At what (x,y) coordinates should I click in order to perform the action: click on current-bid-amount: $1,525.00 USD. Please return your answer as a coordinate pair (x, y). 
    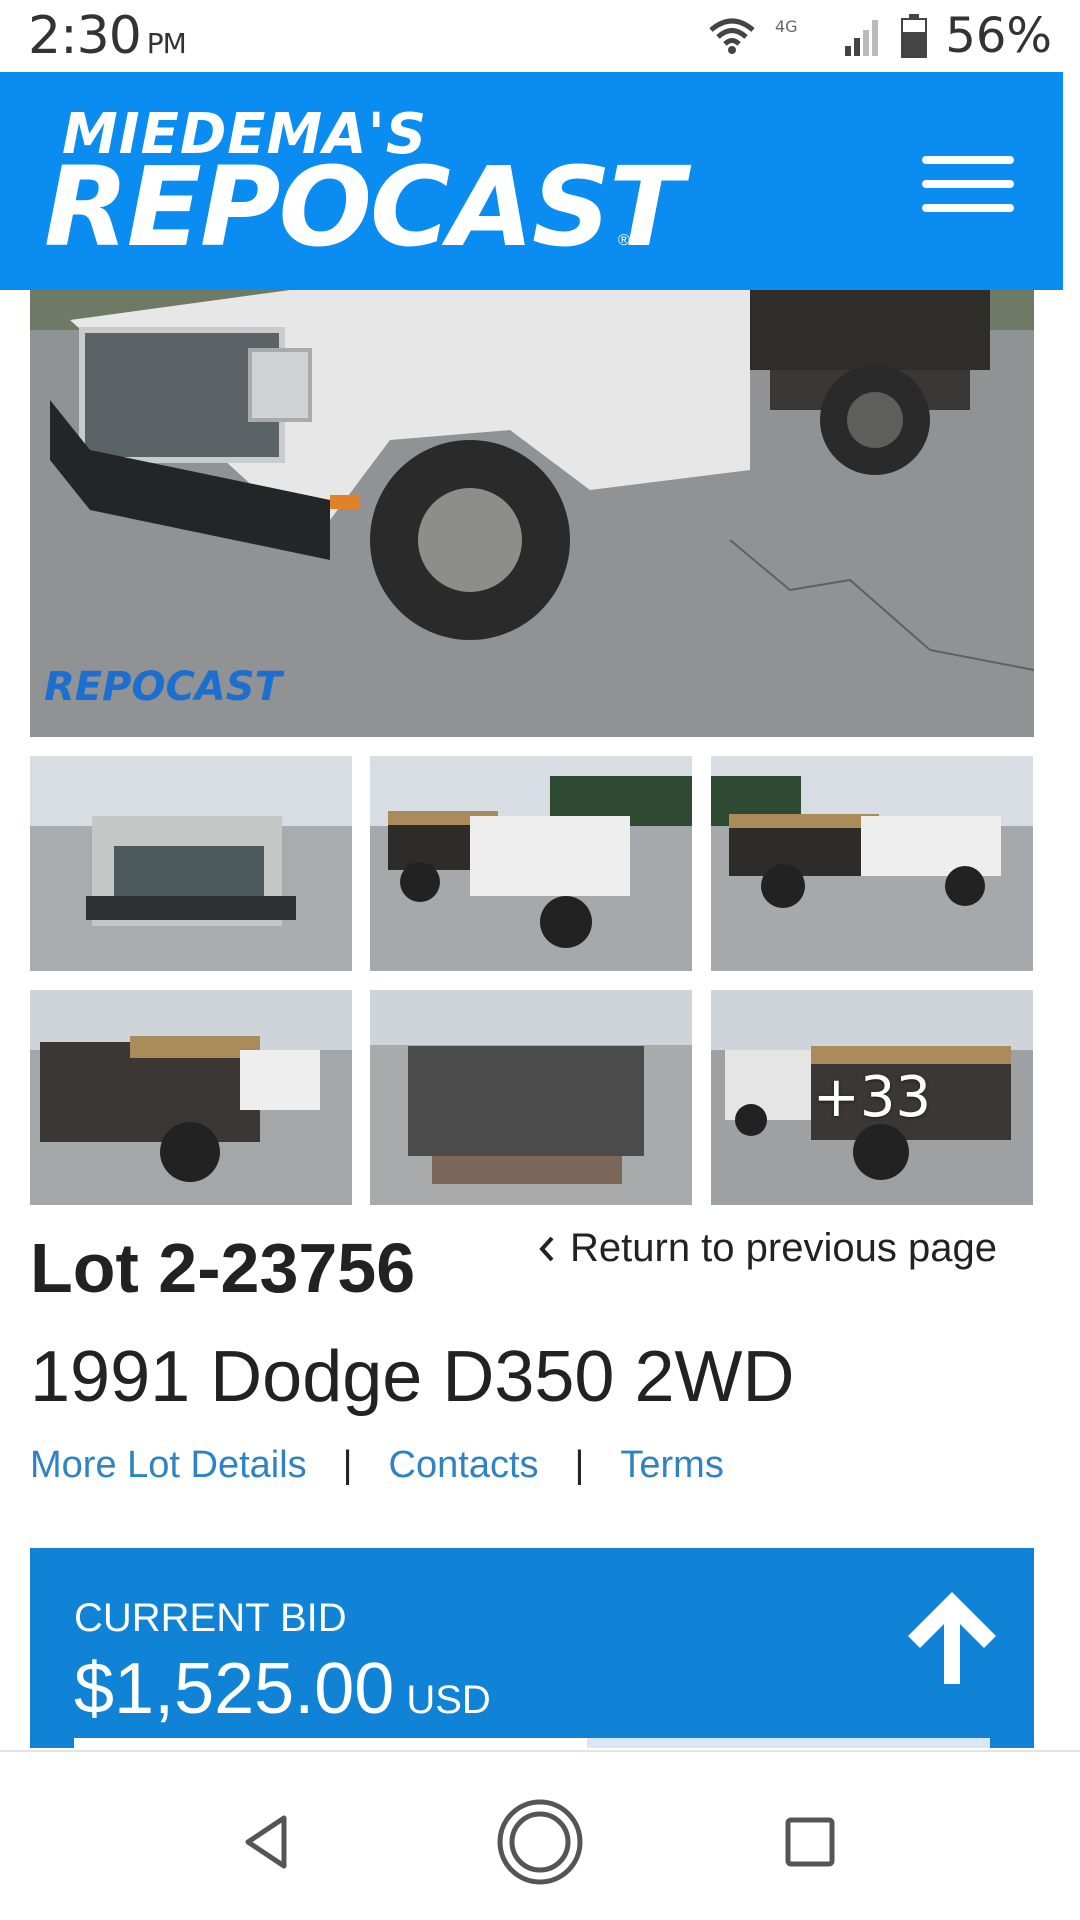
    Looking at the image, I should click on (282, 1689).